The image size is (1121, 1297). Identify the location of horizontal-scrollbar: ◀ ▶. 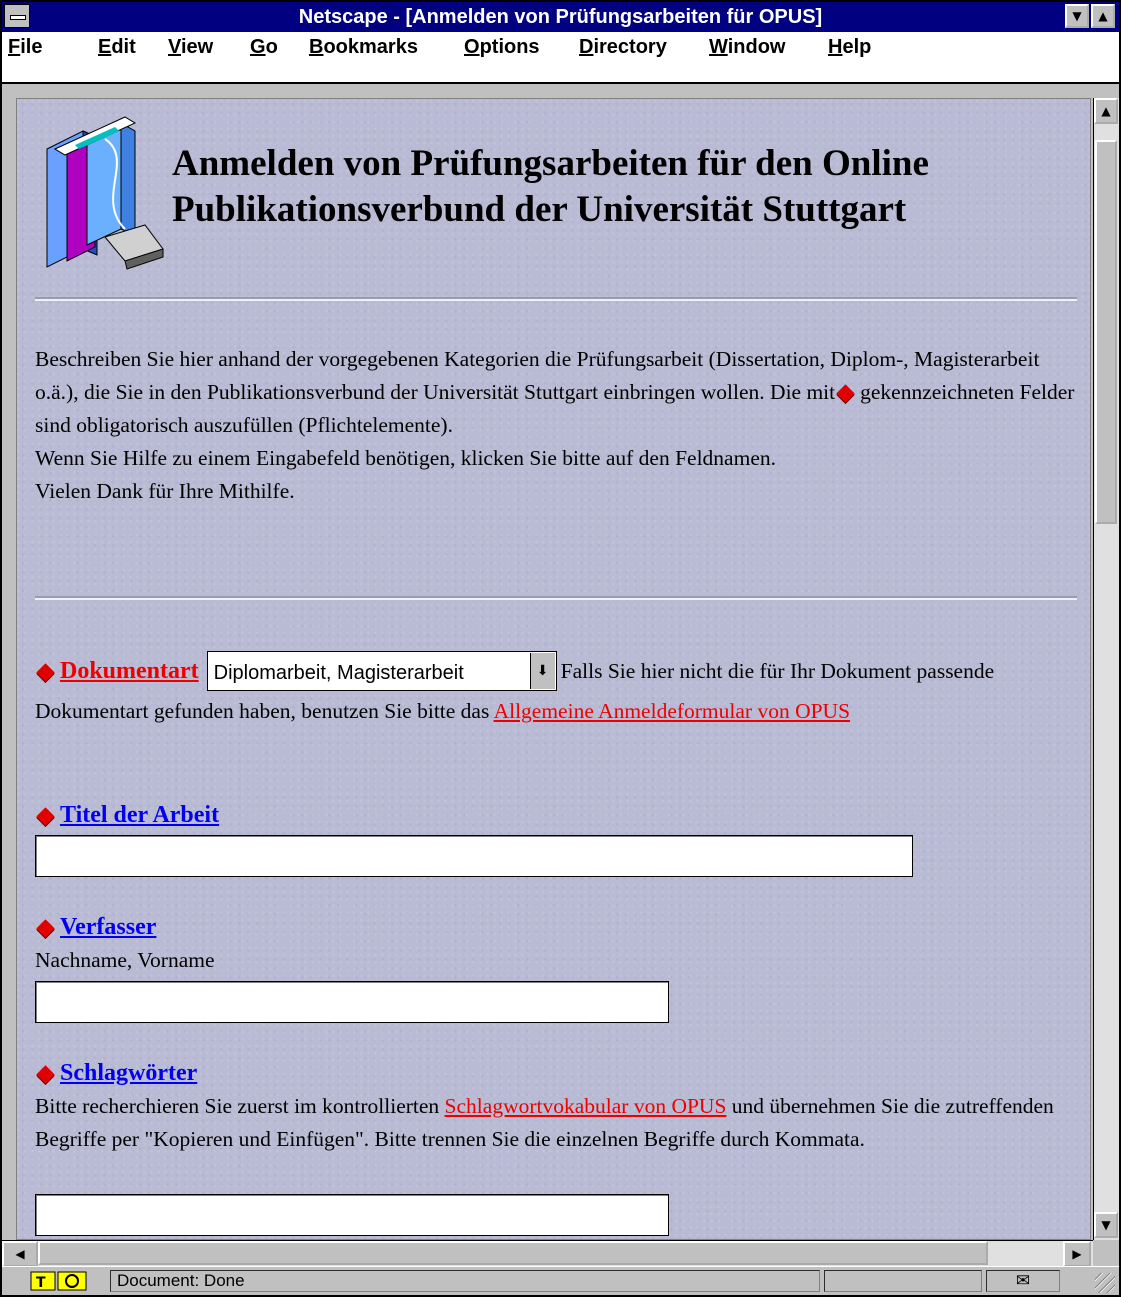
(547, 1253).